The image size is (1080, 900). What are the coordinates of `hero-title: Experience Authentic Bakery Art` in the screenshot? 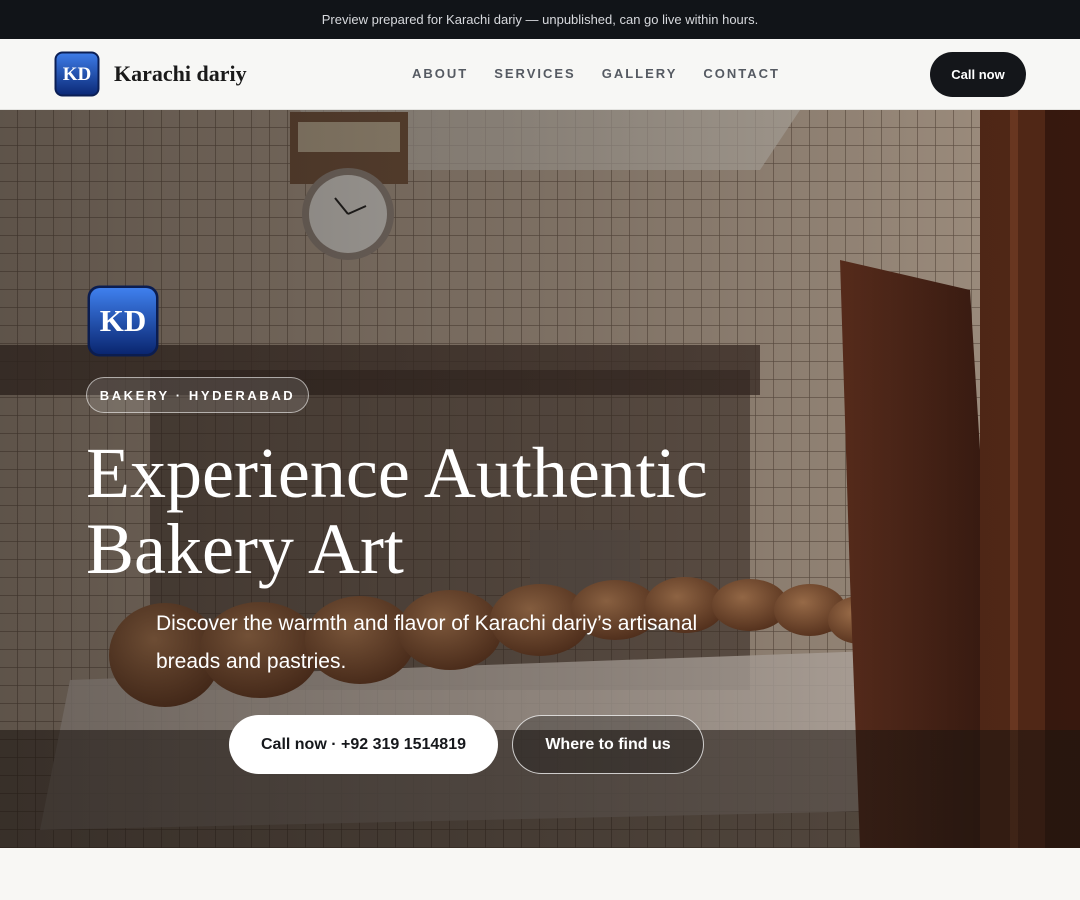 It's located at (436, 511).